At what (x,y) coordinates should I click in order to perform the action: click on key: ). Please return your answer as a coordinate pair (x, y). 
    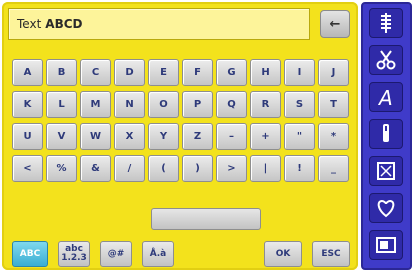
    Looking at the image, I should click on (197, 168).